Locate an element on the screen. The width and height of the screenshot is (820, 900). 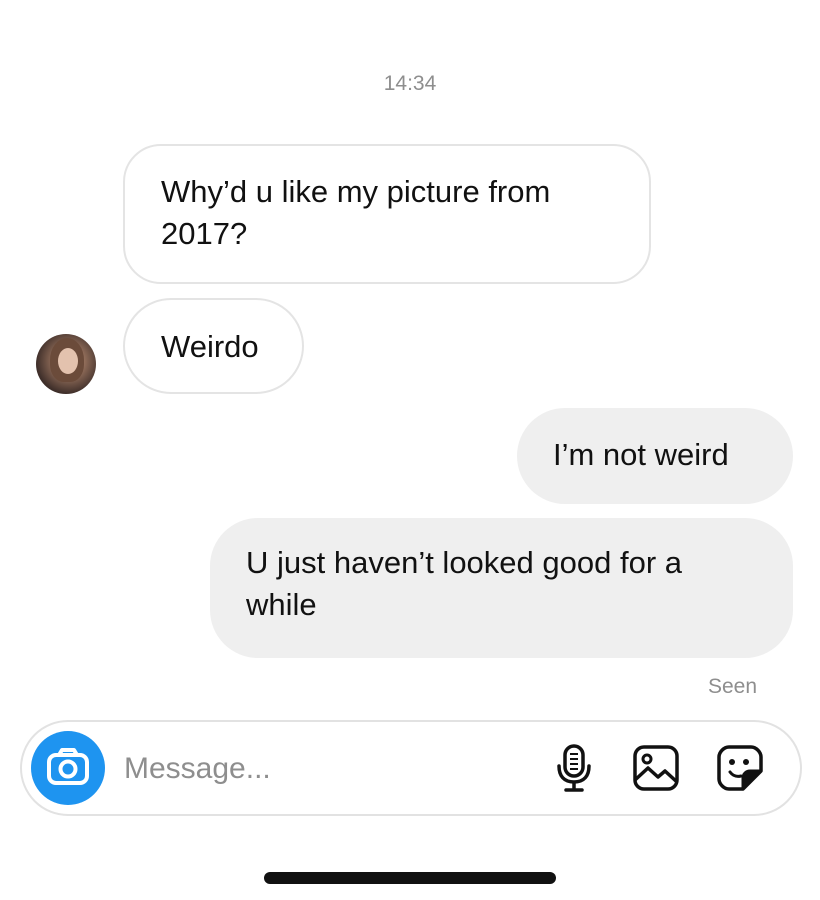
voice-message-button is located at coordinates (574, 768).